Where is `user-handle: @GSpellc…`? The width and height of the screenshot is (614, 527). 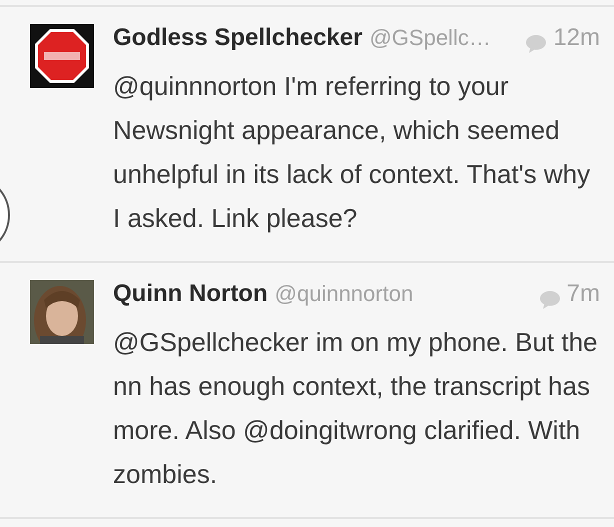 user-handle: @GSpellc… is located at coordinates (430, 38).